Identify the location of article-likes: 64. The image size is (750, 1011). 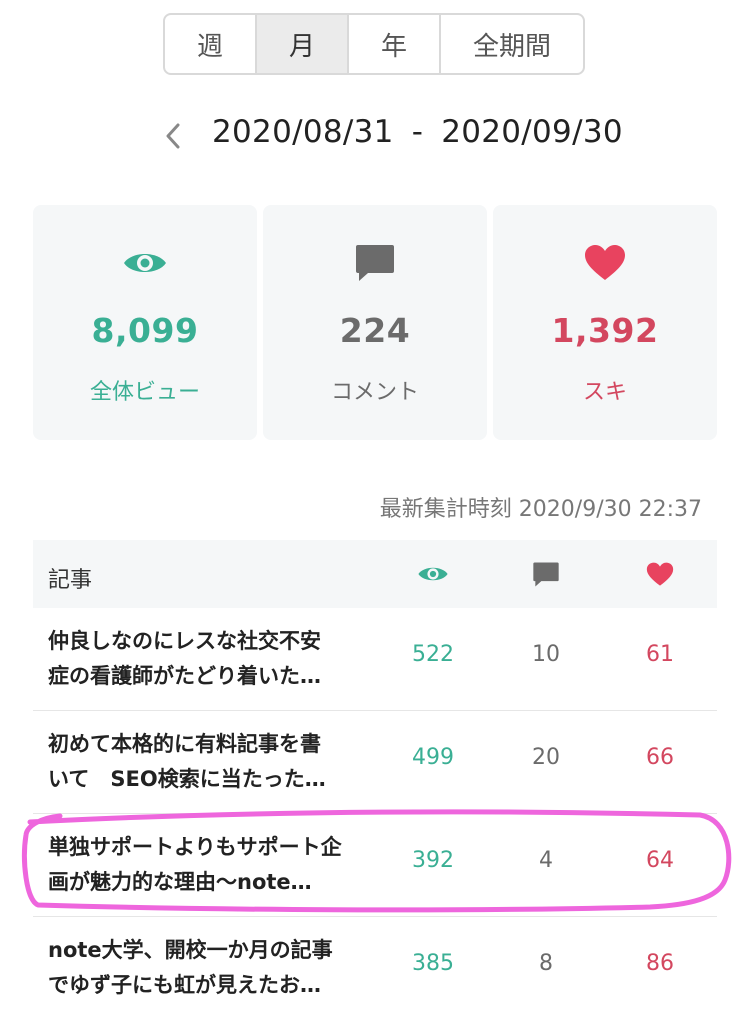
(660, 860).